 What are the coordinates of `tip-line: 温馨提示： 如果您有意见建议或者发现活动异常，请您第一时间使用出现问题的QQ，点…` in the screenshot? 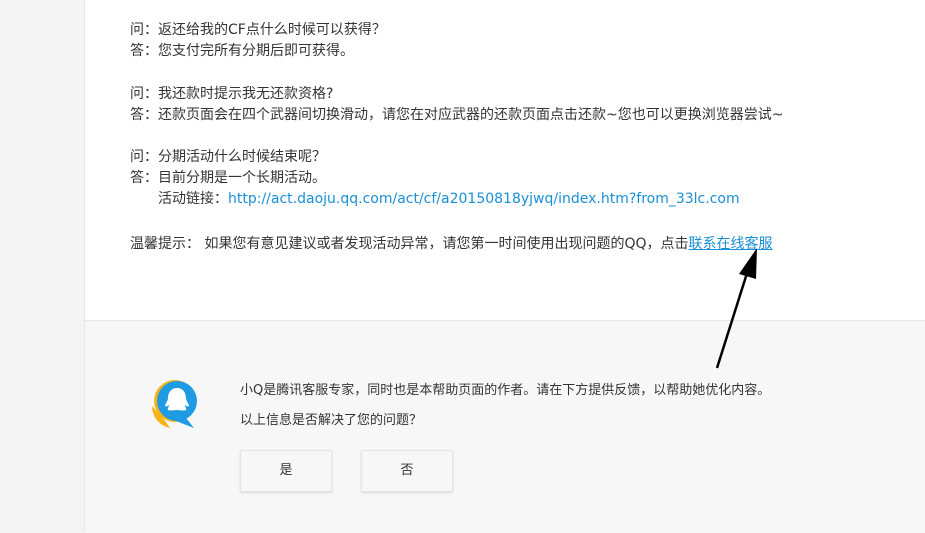 It's located at (451, 244).